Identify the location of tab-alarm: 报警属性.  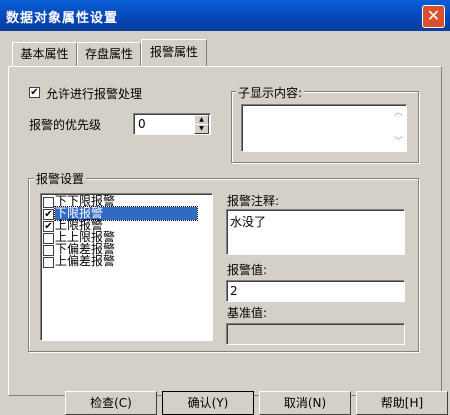
(174, 52).